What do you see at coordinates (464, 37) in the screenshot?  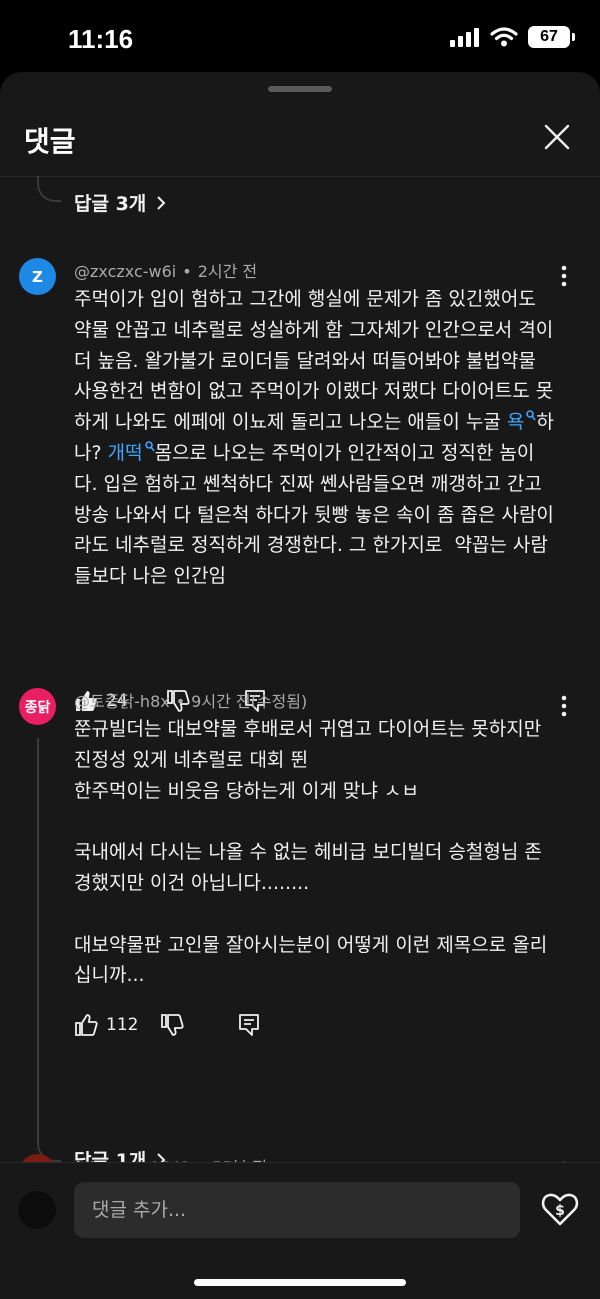 I see `signal-icon` at bounding box center [464, 37].